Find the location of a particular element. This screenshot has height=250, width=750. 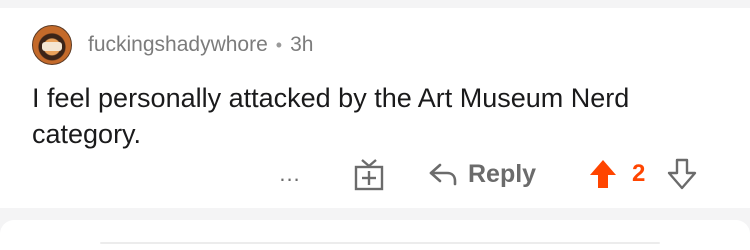

gift-award-button is located at coordinates (369, 174).